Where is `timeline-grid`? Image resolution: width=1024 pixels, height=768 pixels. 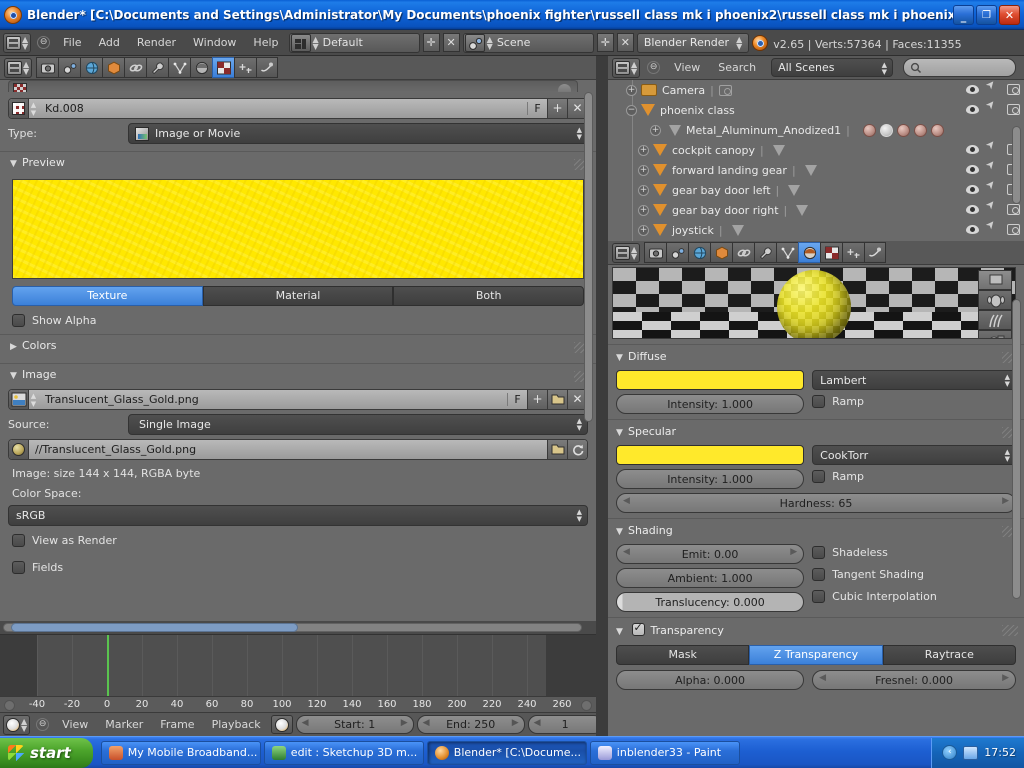 timeline-grid is located at coordinates (298, 665).